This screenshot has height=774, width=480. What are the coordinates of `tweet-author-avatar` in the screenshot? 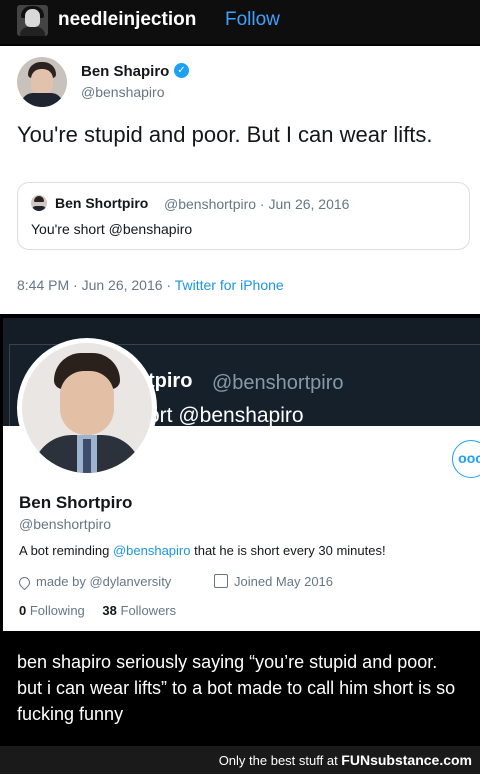 It's located at (42, 82).